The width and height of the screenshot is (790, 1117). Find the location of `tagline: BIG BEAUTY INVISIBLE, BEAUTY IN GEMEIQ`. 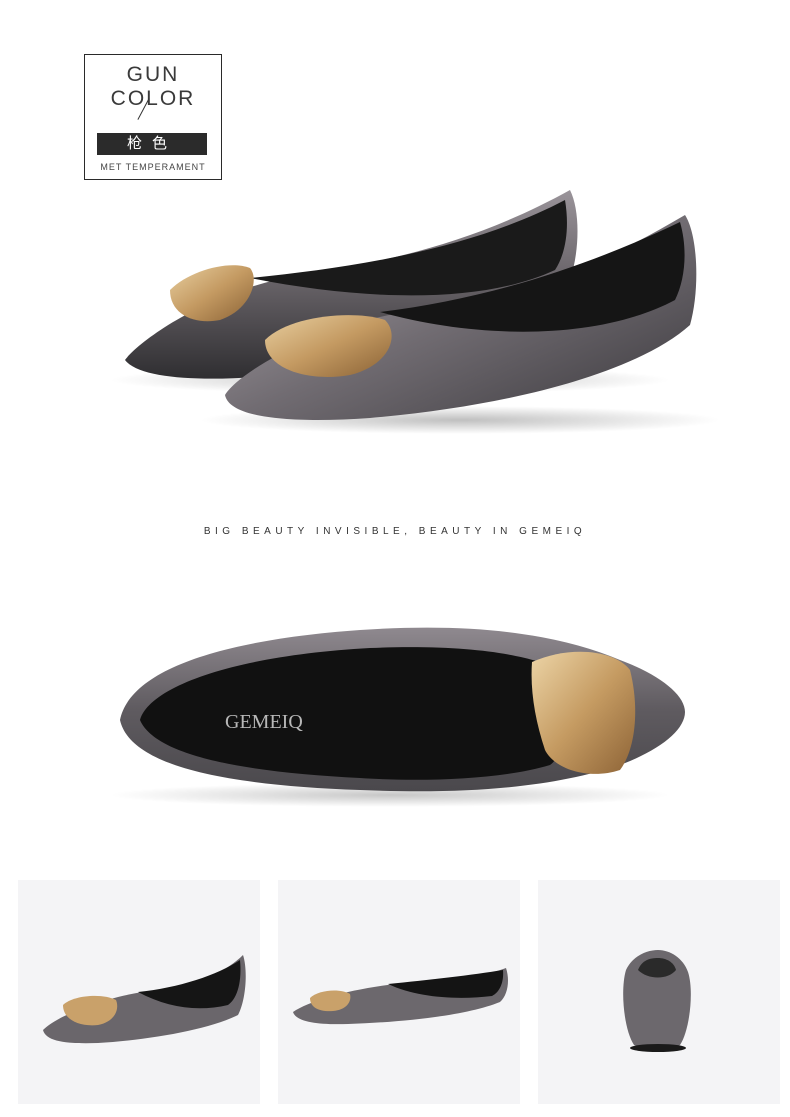

tagline: BIG BEAUTY INVISIBLE, BEAUTY IN GEMEIQ is located at coordinates (395, 531).